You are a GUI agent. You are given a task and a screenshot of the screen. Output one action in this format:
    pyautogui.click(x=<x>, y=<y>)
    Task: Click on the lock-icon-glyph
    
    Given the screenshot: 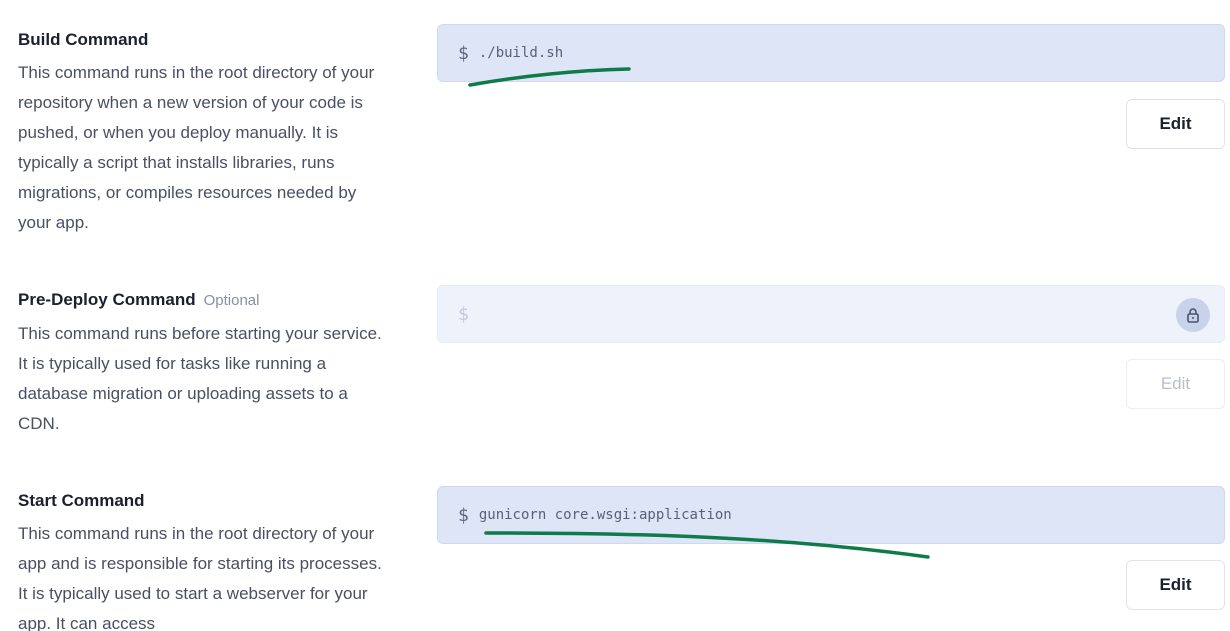 What is the action you would take?
    pyautogui.click(x=1193, y=315)
    